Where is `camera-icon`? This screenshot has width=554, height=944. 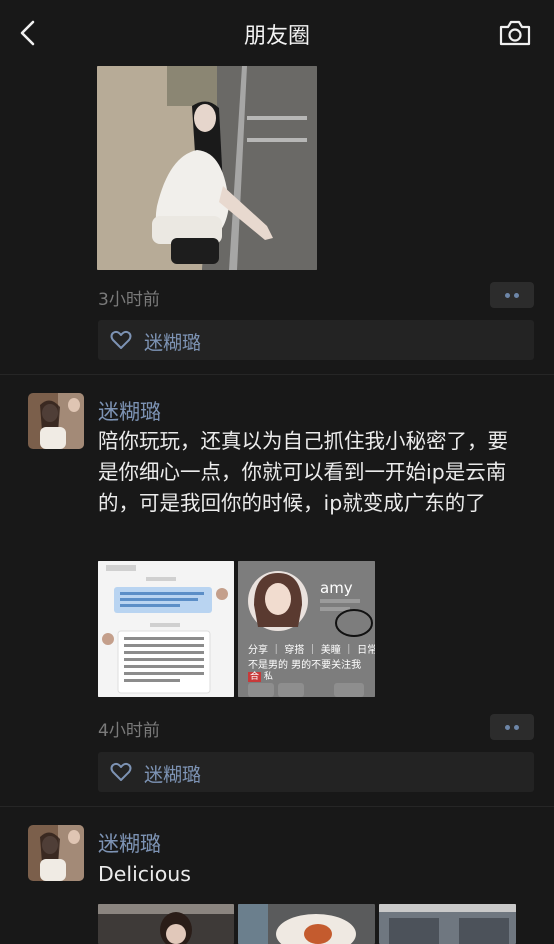
camera-icon is located at coordinates (515, 33).